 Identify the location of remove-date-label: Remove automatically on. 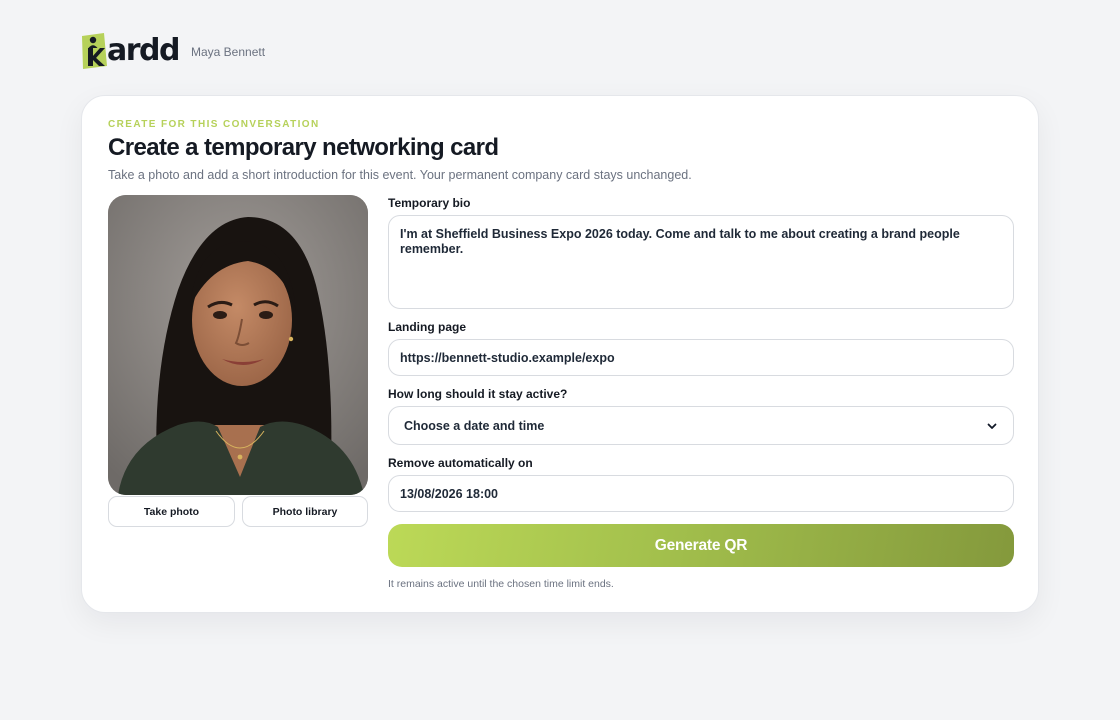
(460, 463).